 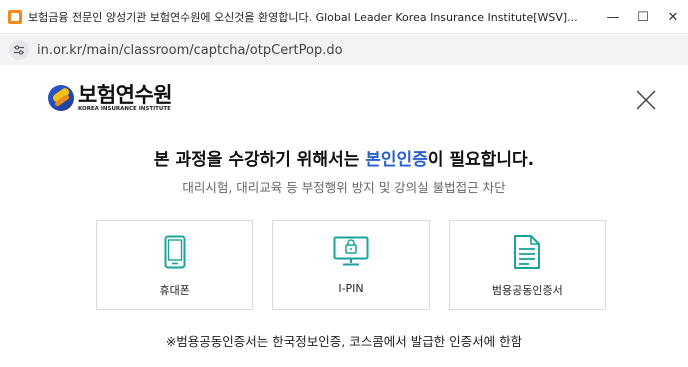 I want to click on logo: 보험연수원 KOREA INSURANCE INSTITUTE, so click(x=110, y=97).